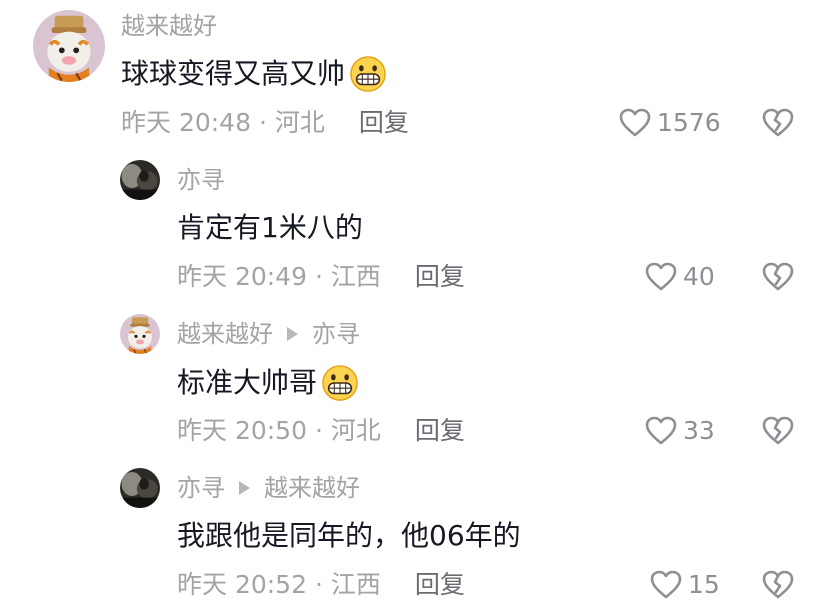 Image resolution: width=828 pixels, height=605 pixels. Describe the element at coordinates (680, 277) in the screenshot. I see `like-button: 40` at that location.